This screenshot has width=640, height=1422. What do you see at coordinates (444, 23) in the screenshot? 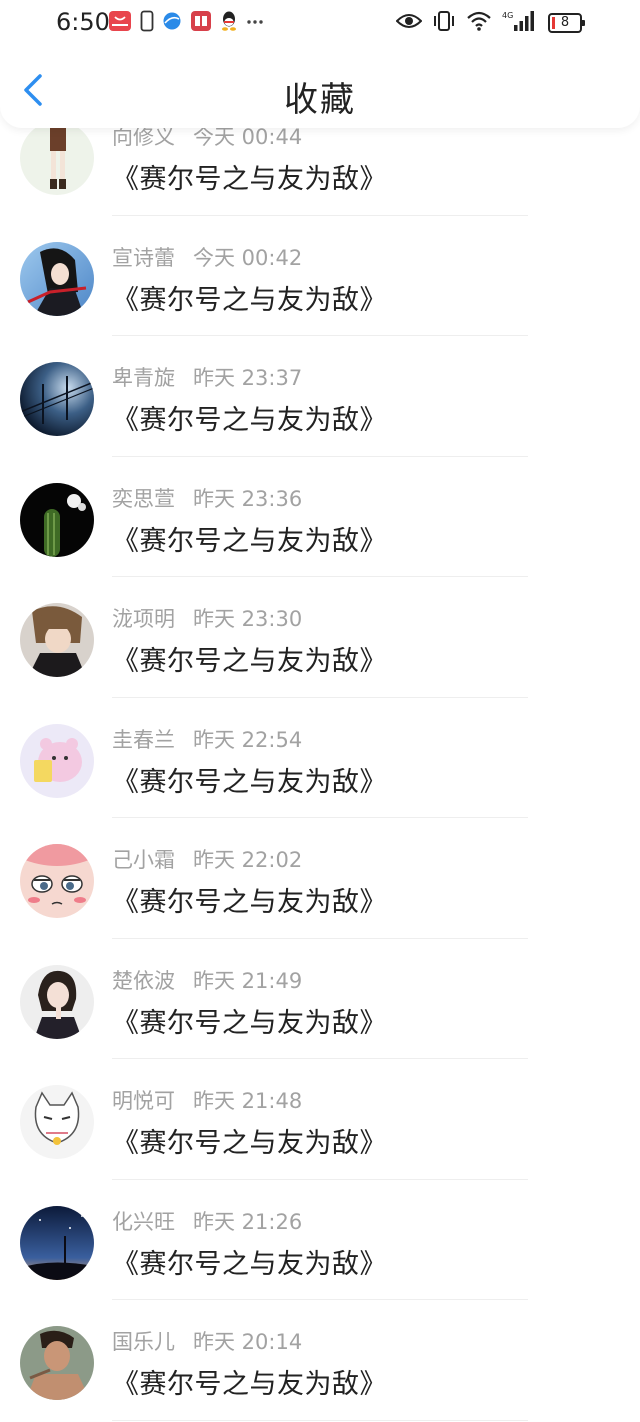
I see `vibrate-icon` at bounding box center [444, 23].